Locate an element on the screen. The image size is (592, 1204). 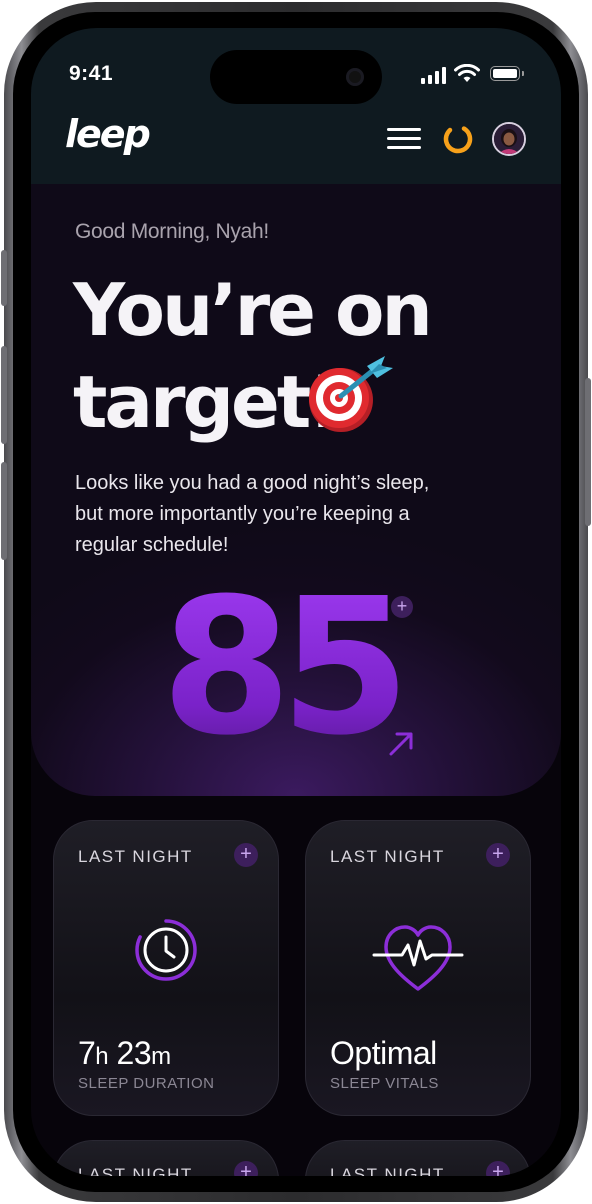
front-camera is located at coordinates (355, 77).